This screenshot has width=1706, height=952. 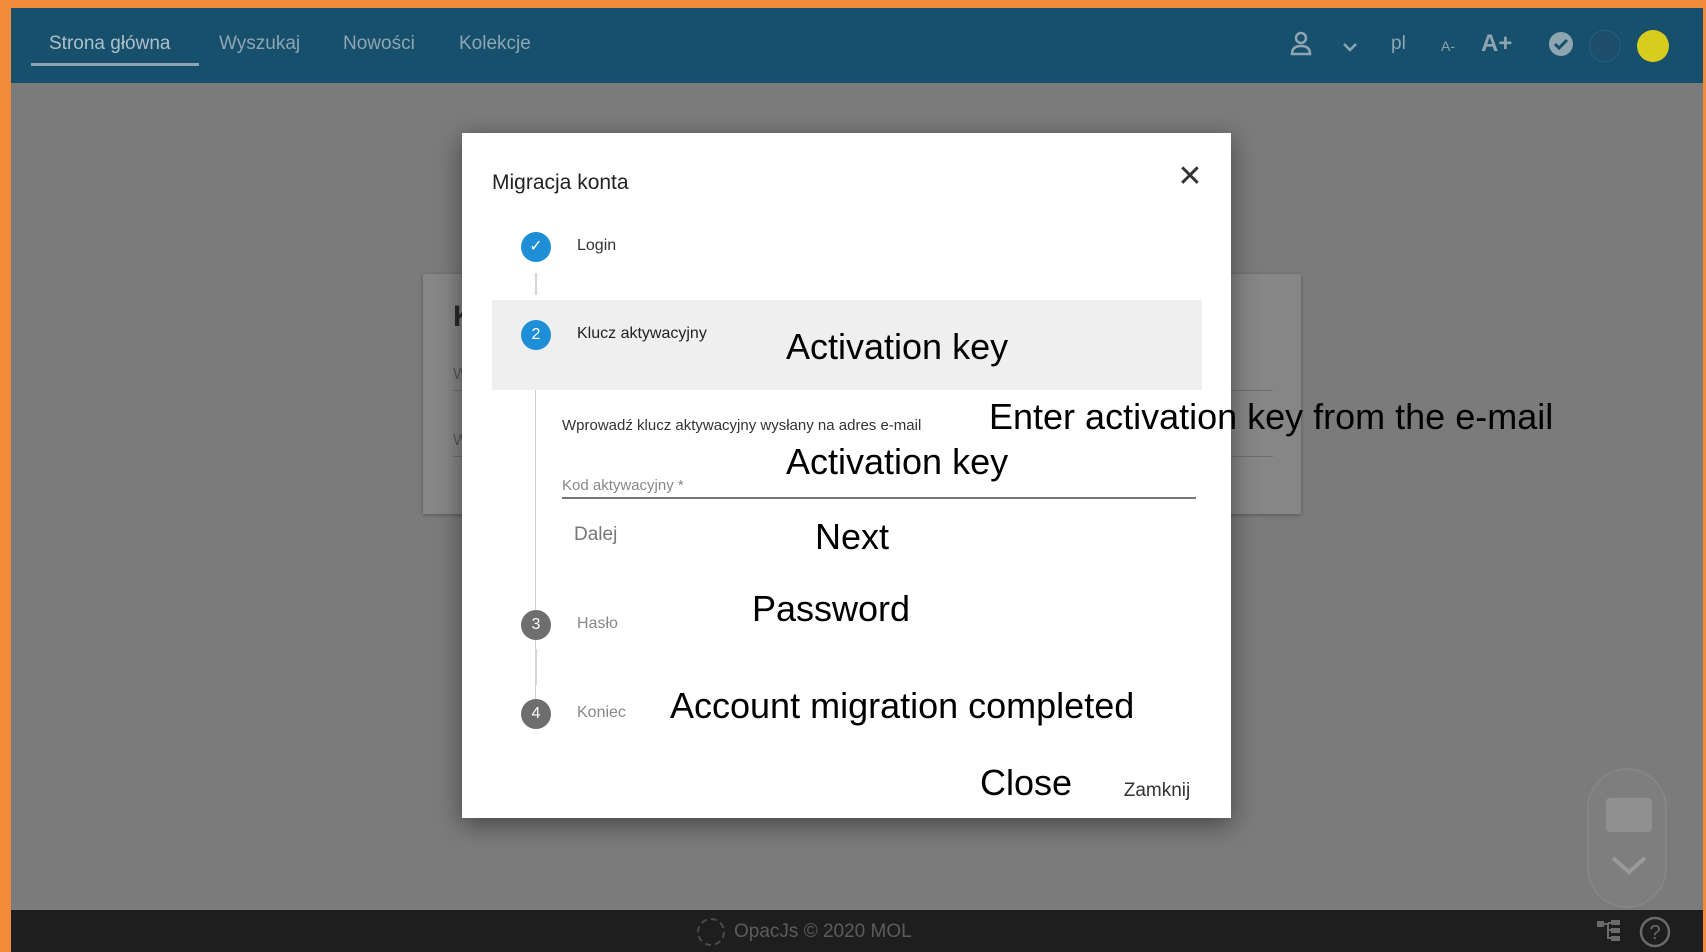 I want to click on footer-text: OpacJs © 2020 MOL, so click(x=823, y=931).